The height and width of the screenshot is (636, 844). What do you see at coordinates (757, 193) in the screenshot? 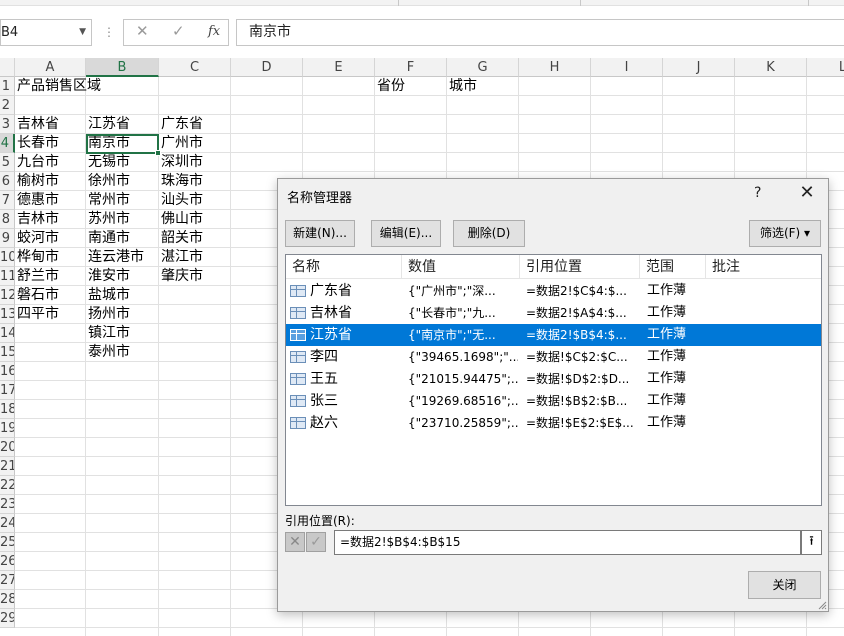
I see `help-icon: ?` at bounding box center [757, 193].